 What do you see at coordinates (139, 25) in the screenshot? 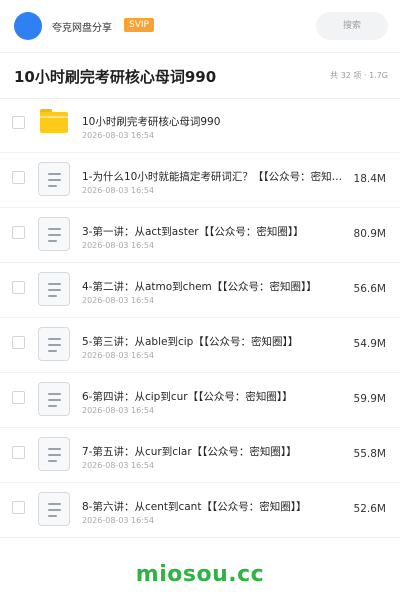
I see `vip-badge: SVIP` at bounding box center [139, 25].